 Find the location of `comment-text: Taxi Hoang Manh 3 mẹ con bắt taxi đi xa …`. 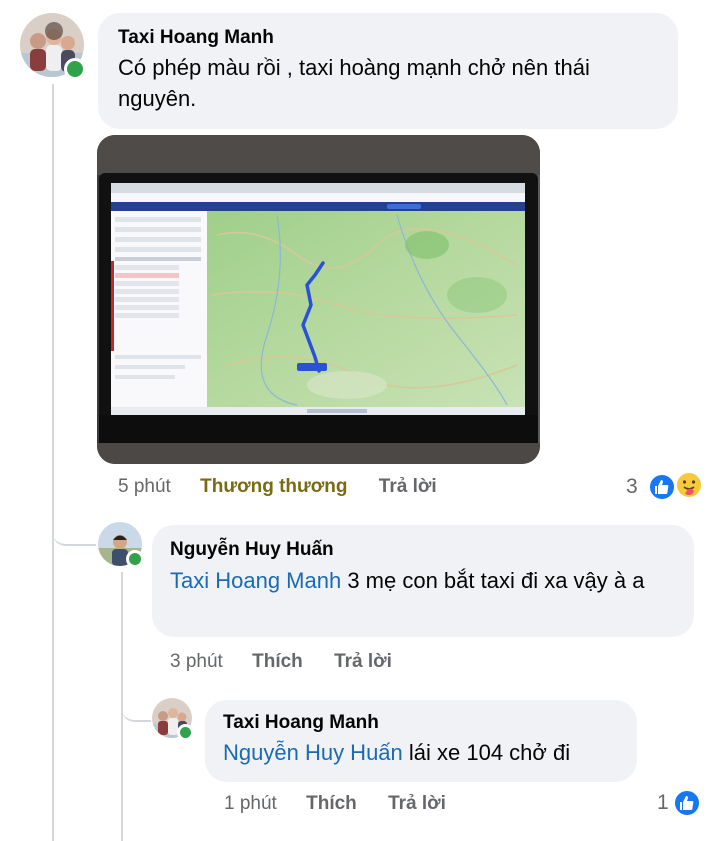

comment-text: Taxi Hoang Manh 3 mẹ con bắt taxi đi xa … is located at coordinates (423, 580).